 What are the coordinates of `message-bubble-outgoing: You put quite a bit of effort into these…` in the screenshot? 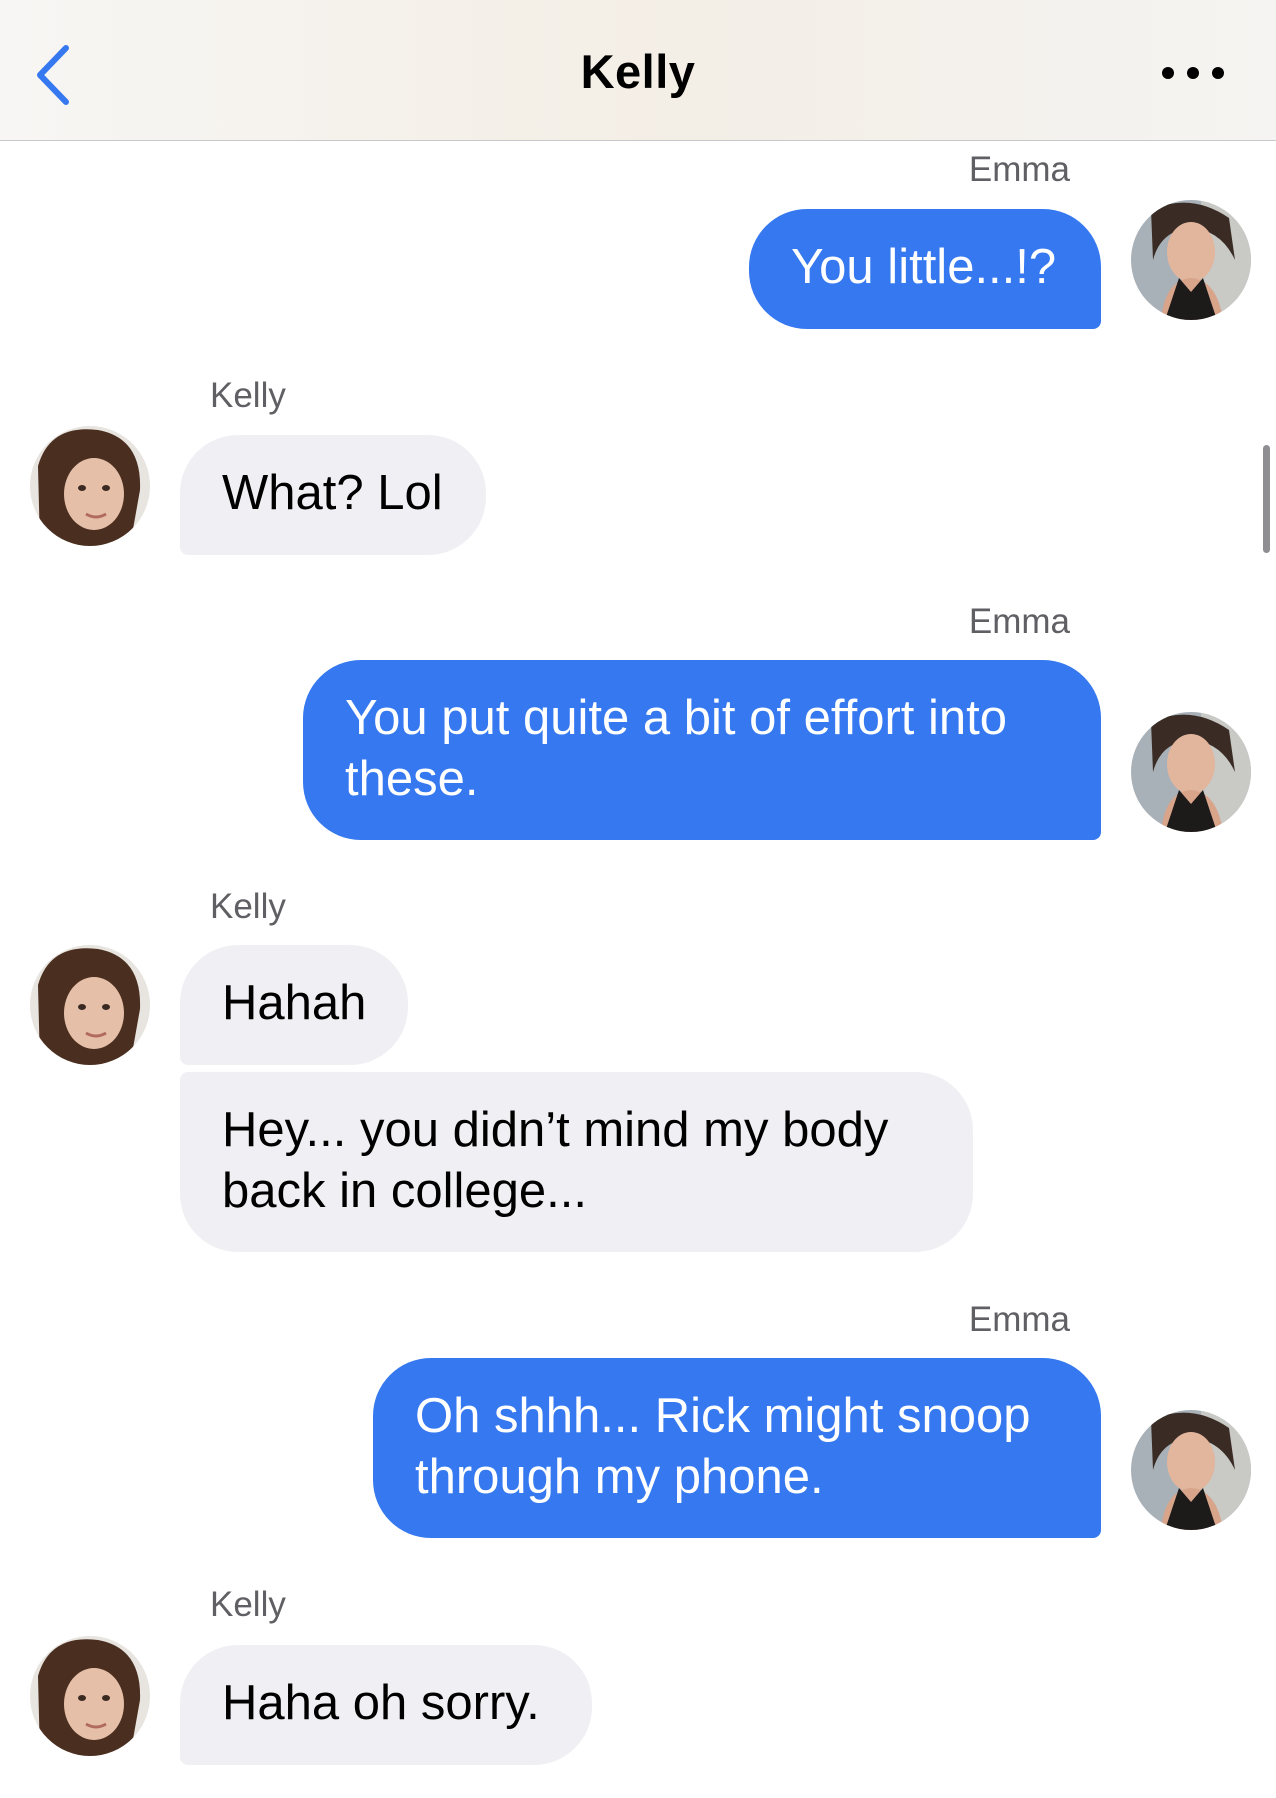 It's located at (702, 750).